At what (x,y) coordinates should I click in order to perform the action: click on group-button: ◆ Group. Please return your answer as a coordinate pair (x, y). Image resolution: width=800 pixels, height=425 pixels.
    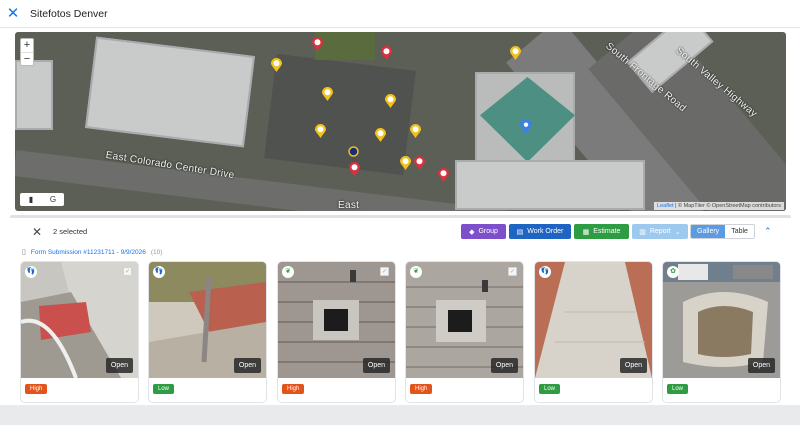
    Looking at the image, I should click on (483, 231).